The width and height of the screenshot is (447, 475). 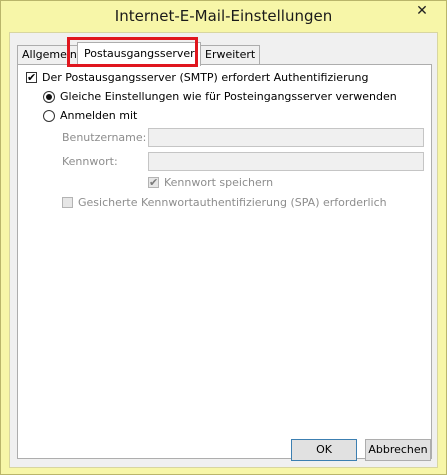 What do you see at coordinates (99, 115) in the screenshot?
I see `login-with-label: Anmelden mit` at bounding box center [99, 115].